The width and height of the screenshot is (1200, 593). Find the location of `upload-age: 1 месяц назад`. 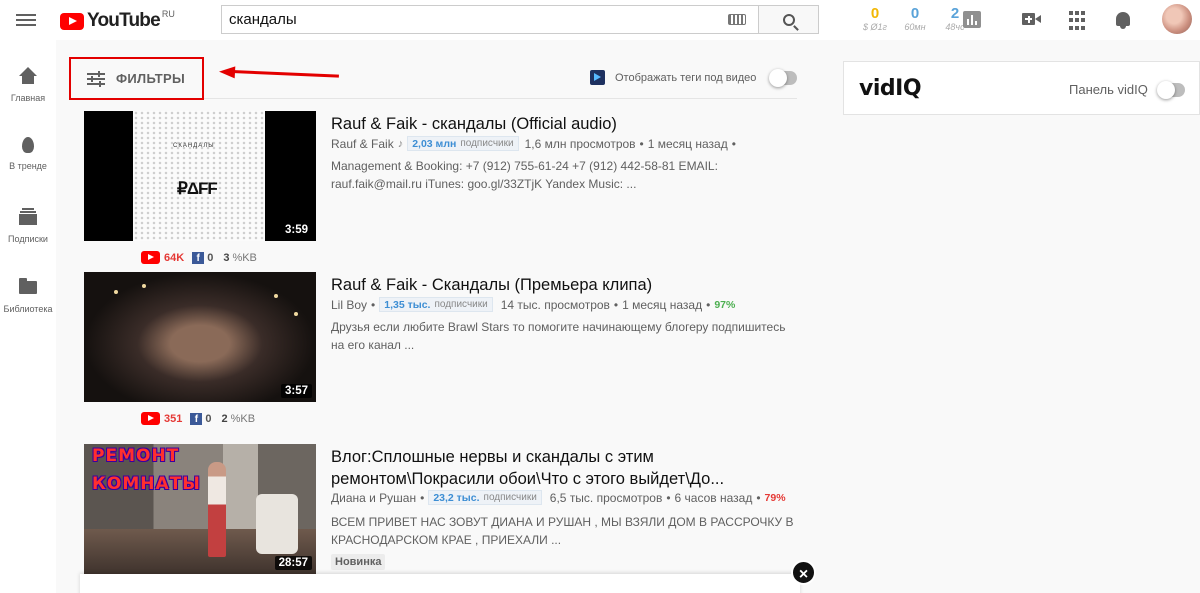

upload-age: 1 месяц назад is located at coordinates (662, 304).